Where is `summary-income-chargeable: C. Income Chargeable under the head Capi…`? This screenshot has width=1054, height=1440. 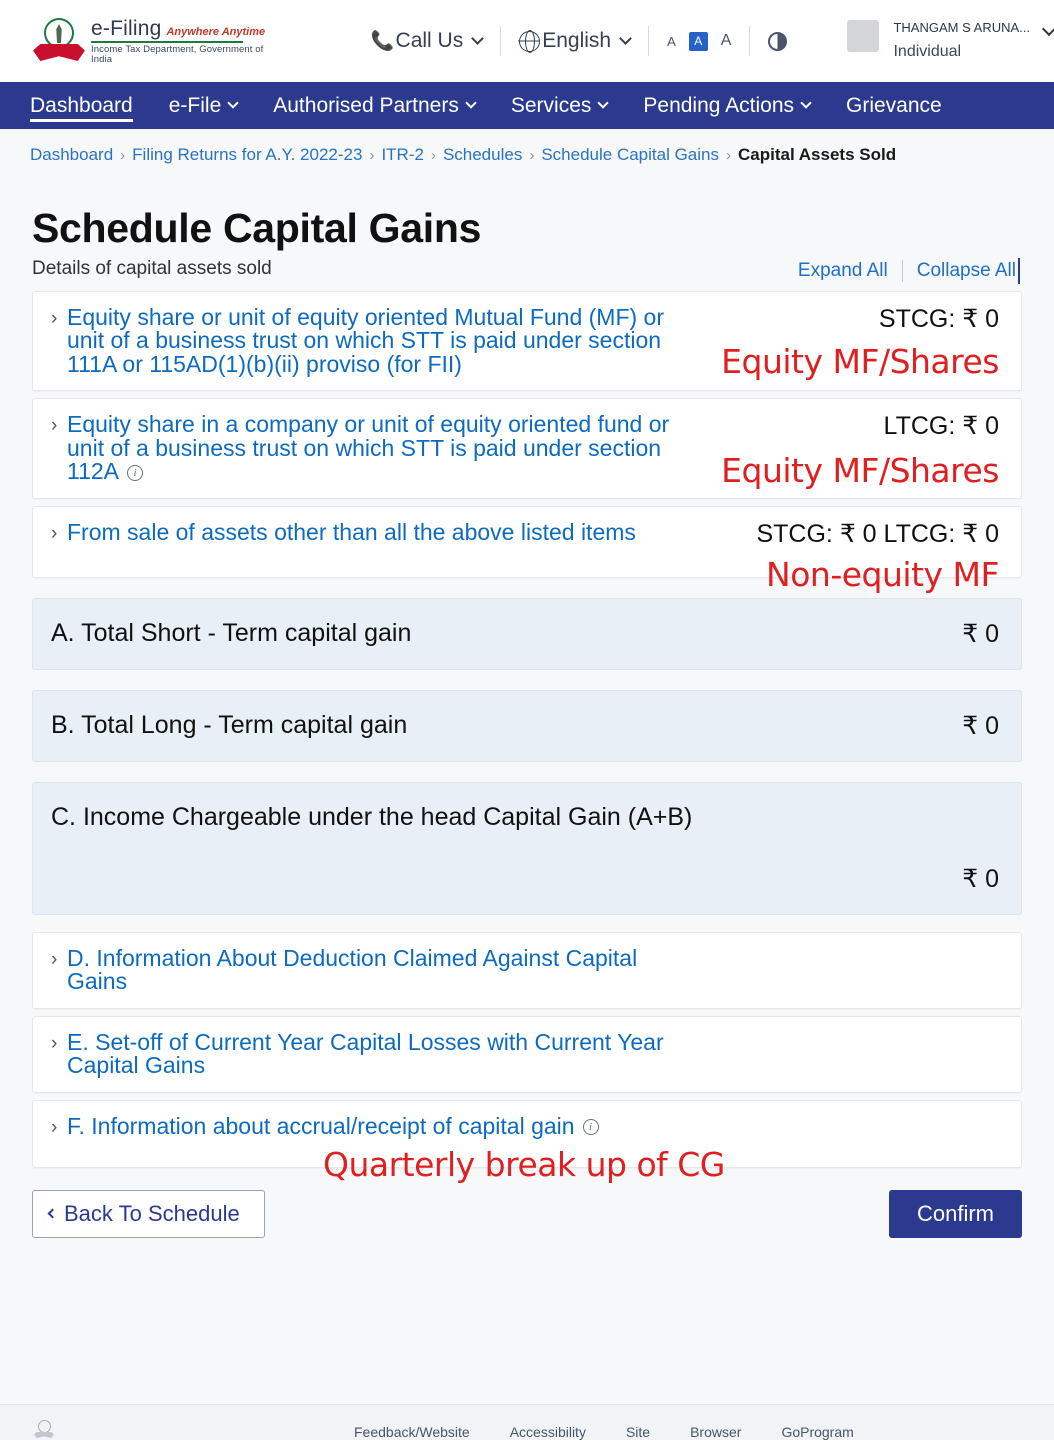
summary-income-chargeable: C. Income Chargeable under the head Capi… is located at coordinates (527, 848).